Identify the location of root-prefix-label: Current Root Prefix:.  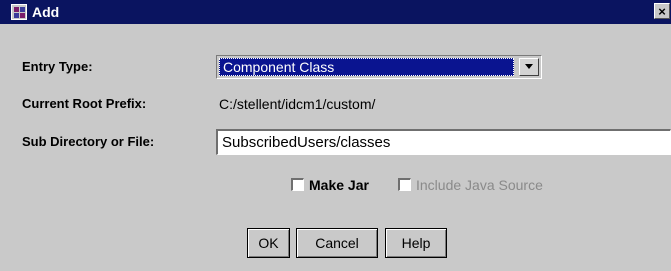
(84, 103).